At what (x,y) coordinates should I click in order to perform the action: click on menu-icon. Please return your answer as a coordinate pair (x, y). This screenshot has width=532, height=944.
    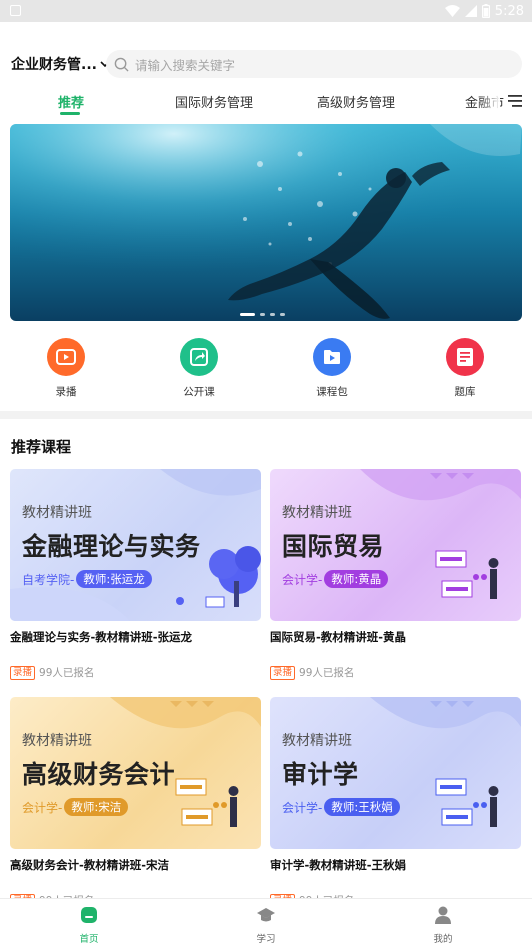
    Looking at the image, I should click on (515, 101).